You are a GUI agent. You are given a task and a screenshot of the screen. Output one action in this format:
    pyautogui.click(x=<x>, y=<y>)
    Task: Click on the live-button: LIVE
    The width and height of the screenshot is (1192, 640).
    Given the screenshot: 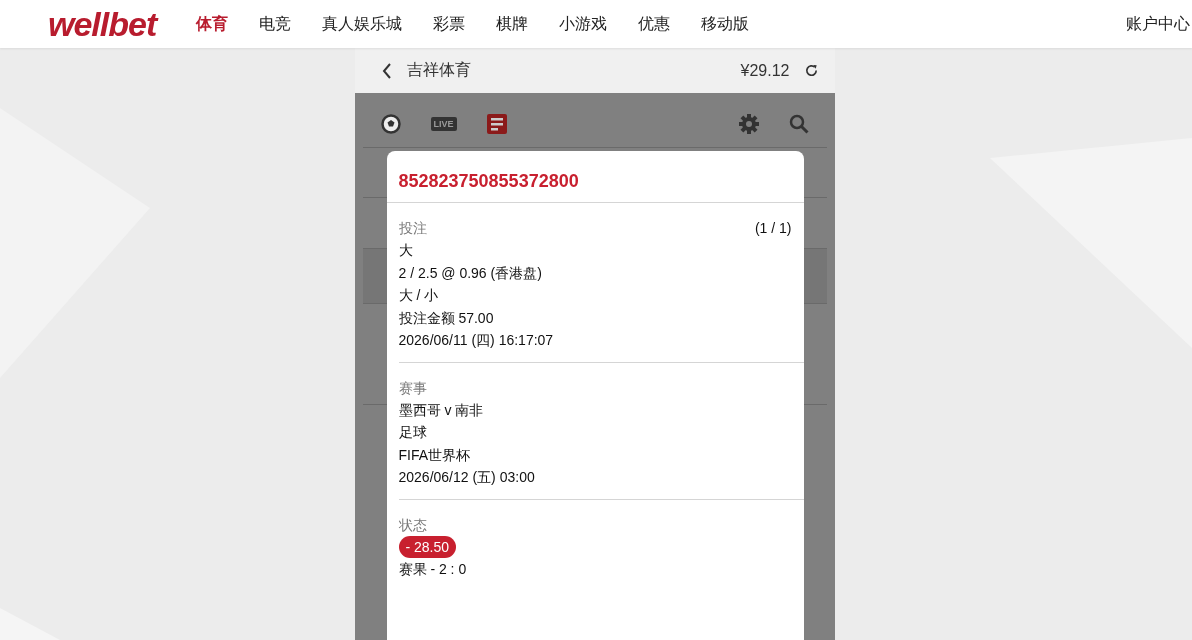 What is the action you would take?
    pyautogui.click(x=443, y=123)
    